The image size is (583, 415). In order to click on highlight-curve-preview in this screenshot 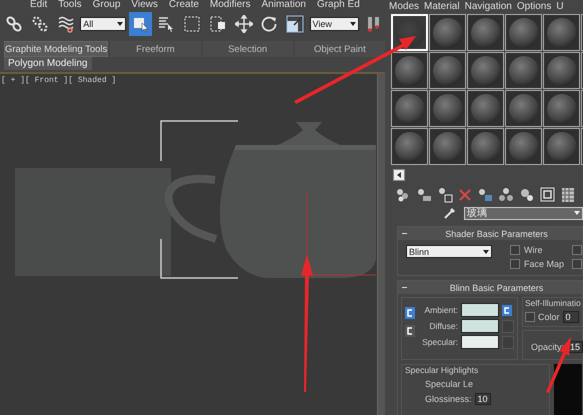, I will do `click(568, 389)`.